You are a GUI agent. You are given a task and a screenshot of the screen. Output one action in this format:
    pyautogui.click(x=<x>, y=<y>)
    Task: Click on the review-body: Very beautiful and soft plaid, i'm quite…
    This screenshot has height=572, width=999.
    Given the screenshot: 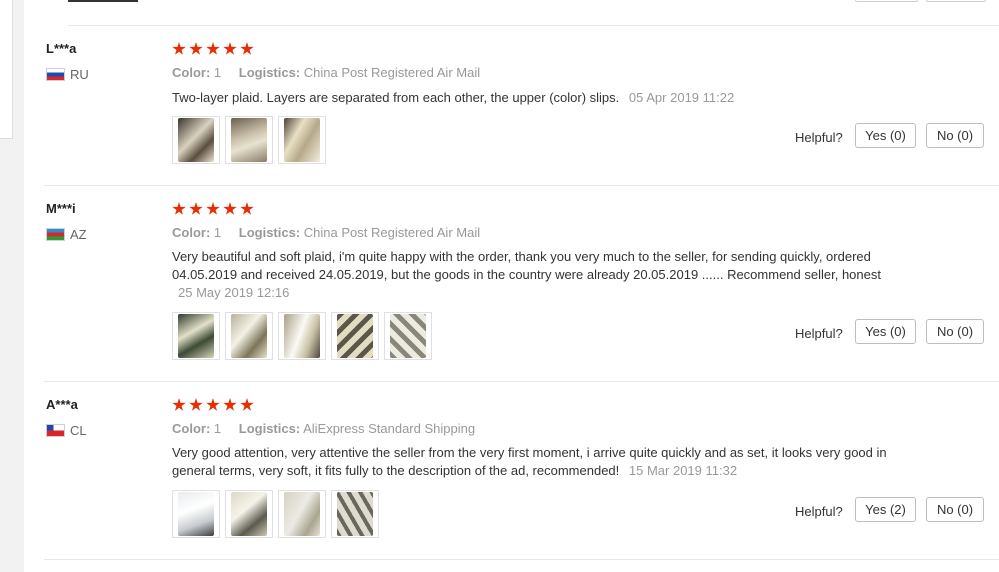 What is the action you would take?
    pyautogui.click(x=526, y=265)
    